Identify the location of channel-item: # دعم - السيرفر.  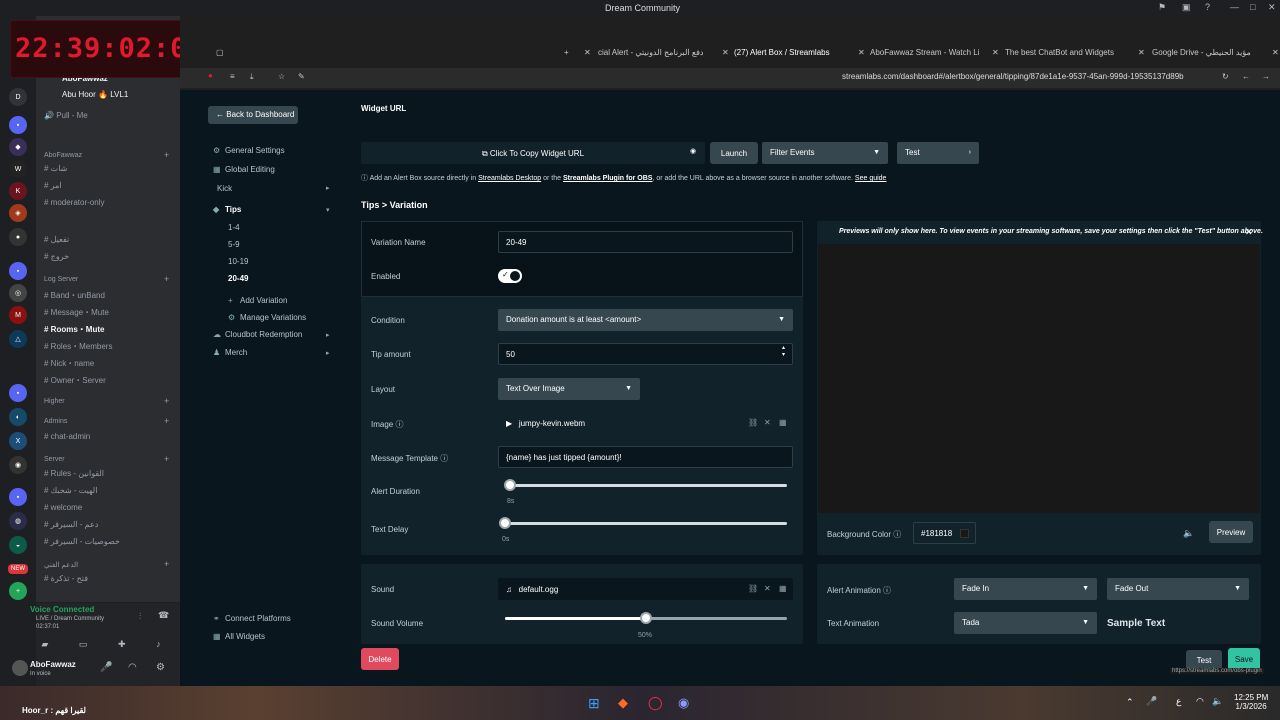
(71, 524).